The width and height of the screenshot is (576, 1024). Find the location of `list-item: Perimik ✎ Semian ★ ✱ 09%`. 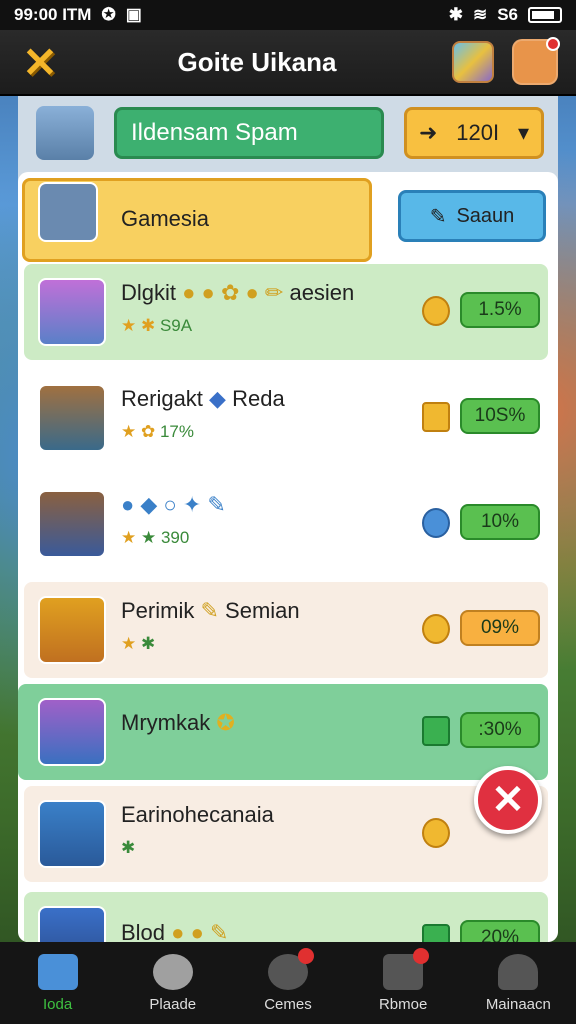

list-item: Perimik ✎ Semian ★ ✱ 09% is located at coordinates (288, 630).